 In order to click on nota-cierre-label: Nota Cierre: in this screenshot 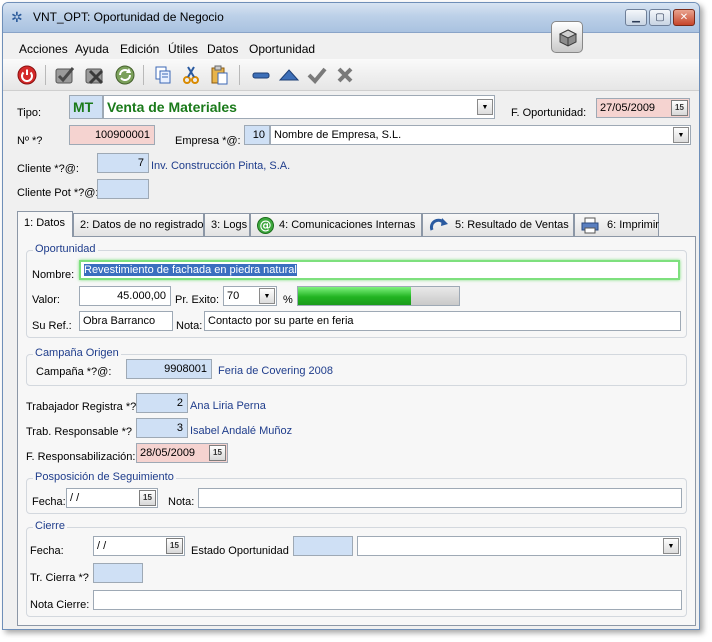, I will do `click(60, 605)`.